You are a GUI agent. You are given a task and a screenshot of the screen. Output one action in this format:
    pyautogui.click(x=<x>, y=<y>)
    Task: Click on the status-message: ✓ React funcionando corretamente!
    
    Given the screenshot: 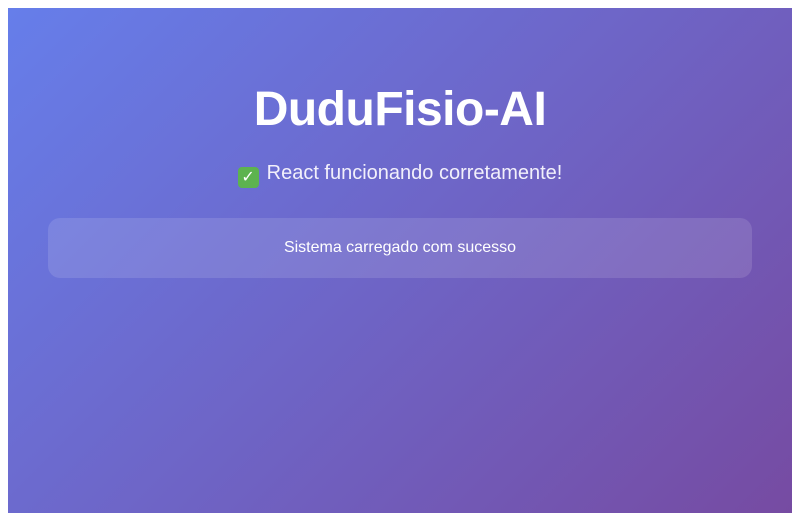 What is the action you would take?
    pyautogui.click(x=400, y=174)
    